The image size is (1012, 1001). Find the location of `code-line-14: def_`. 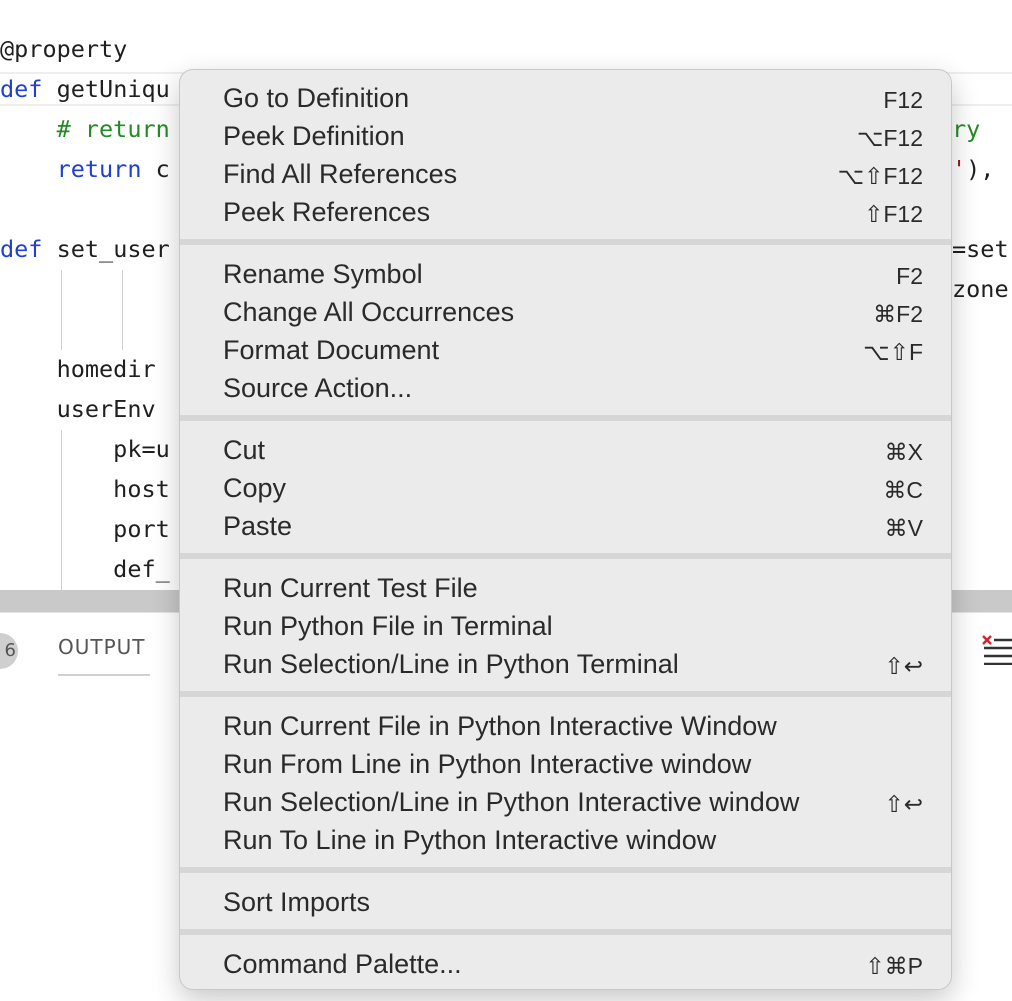

code-line-14: def_ is located at coordinates (85, 569).